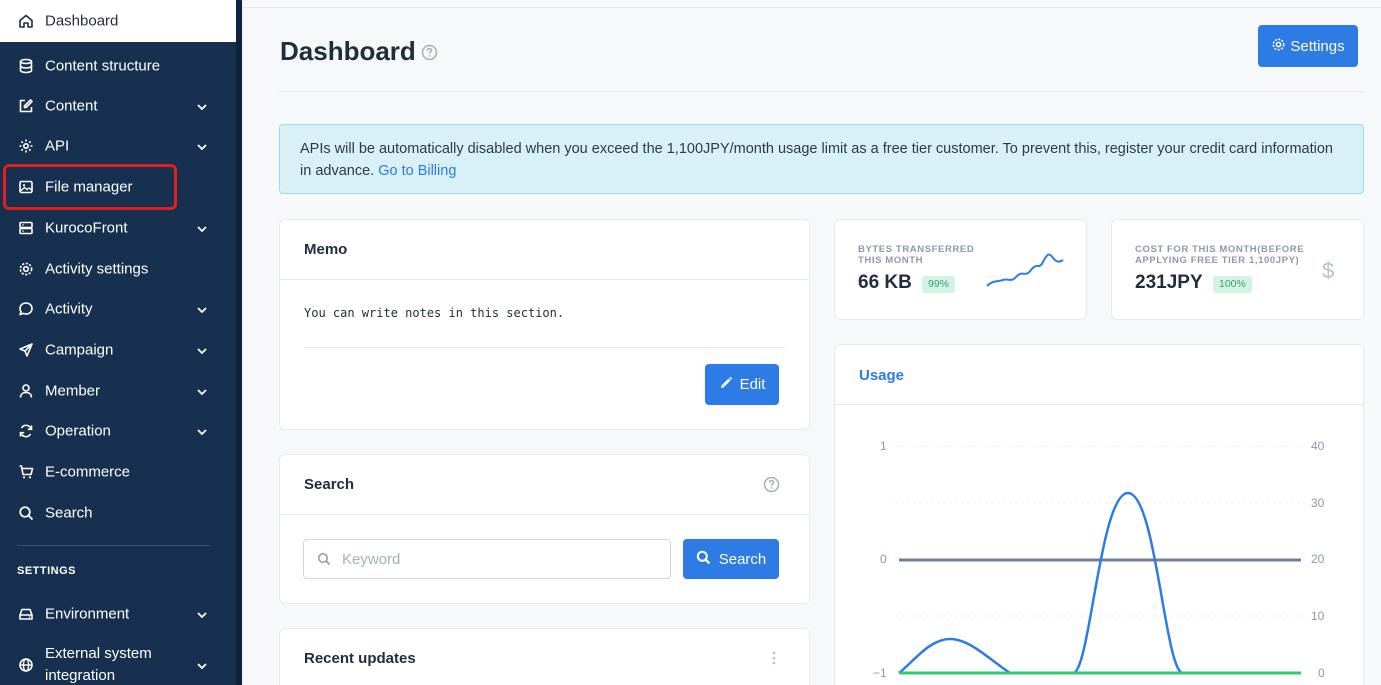 Image resolution: width=1381 pixels, height=685 pixels. I want to click on database-icon, so click(26, 66).